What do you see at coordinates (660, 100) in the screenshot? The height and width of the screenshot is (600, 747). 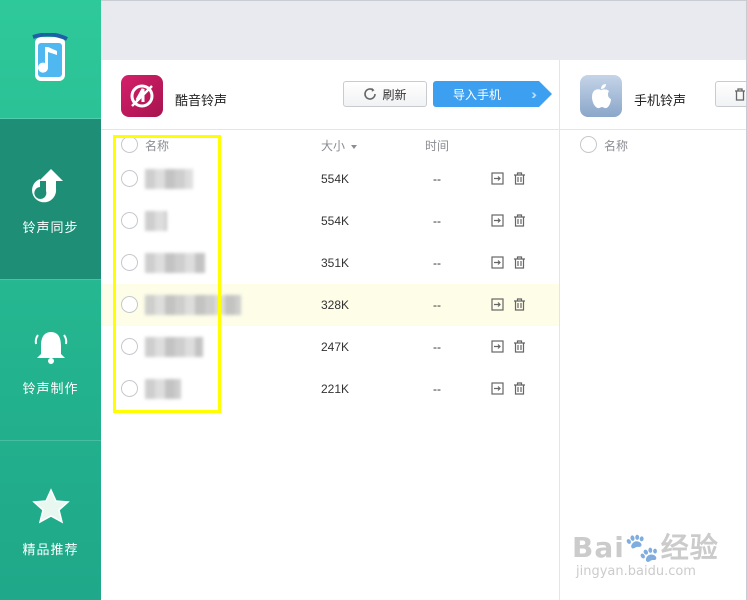 I see `panel-title: 手机铃声` at bounding box center [660, 100].